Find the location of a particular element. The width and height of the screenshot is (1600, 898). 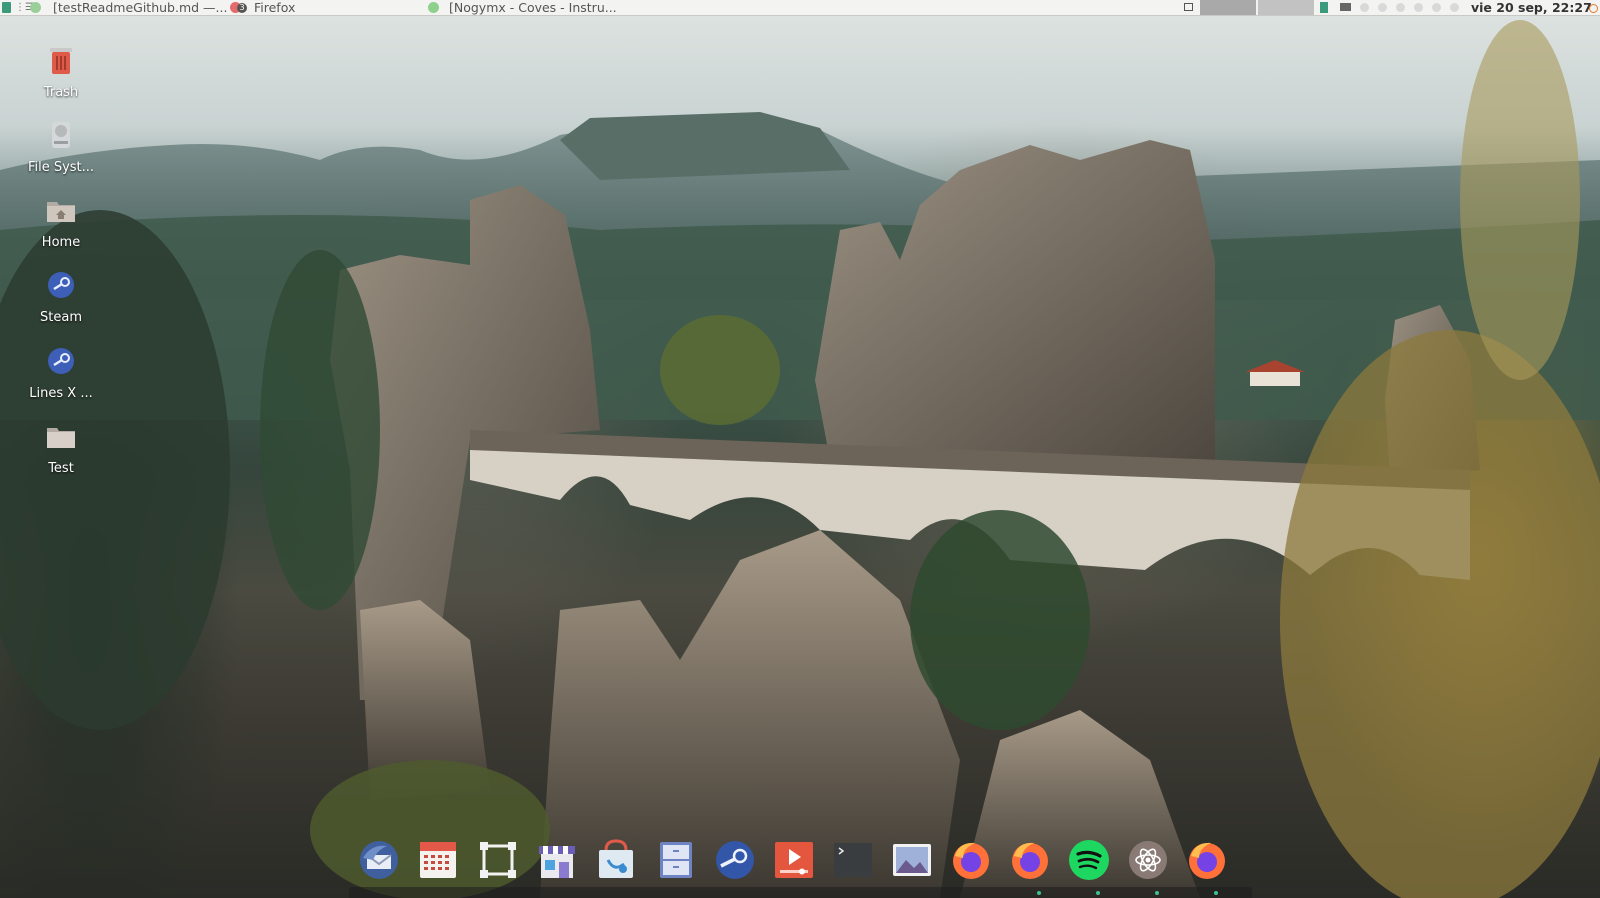

desktop-icon-trash: Trash is located at coordinates (61, 72).